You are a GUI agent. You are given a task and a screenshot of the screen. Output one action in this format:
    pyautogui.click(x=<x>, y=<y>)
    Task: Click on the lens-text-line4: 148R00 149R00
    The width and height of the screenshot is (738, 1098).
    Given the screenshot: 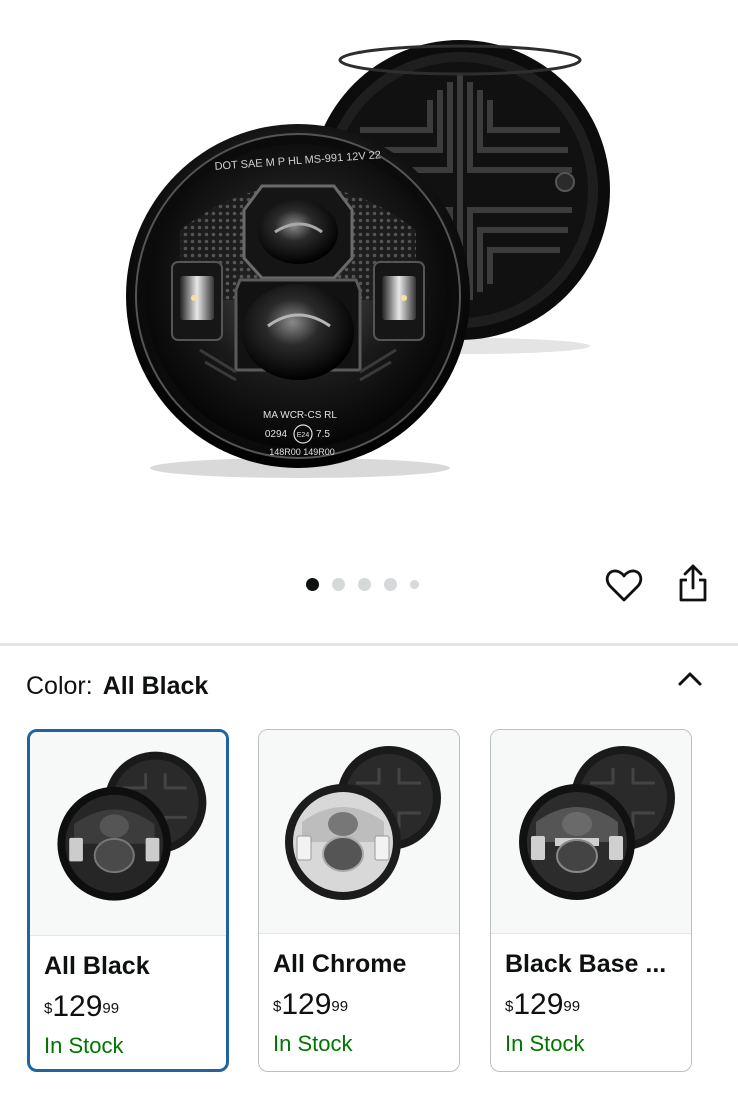 What is the action you would take?
    pyautogui.click(x=302, y=452)
    